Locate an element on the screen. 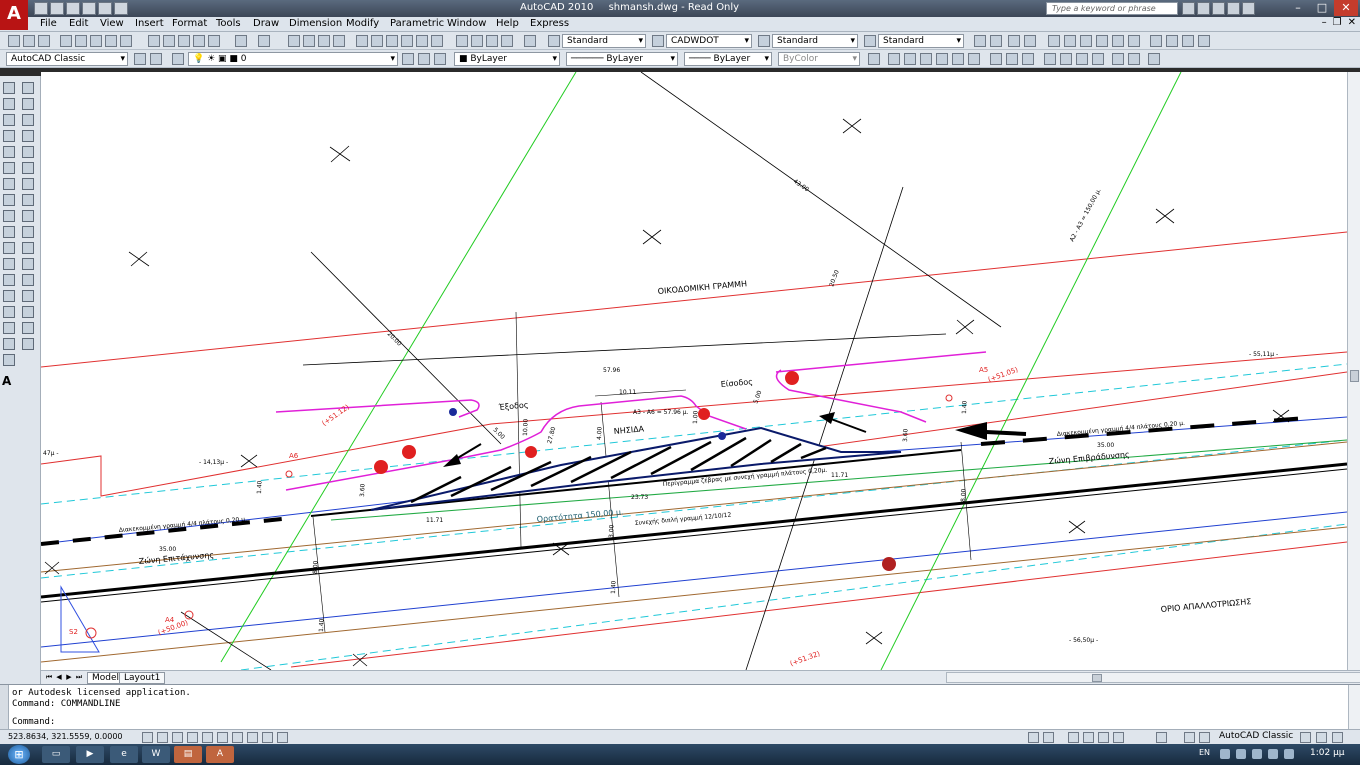 This screenshot has width=1360, height=765. communication-icon is located at coordinates (1218, 8).